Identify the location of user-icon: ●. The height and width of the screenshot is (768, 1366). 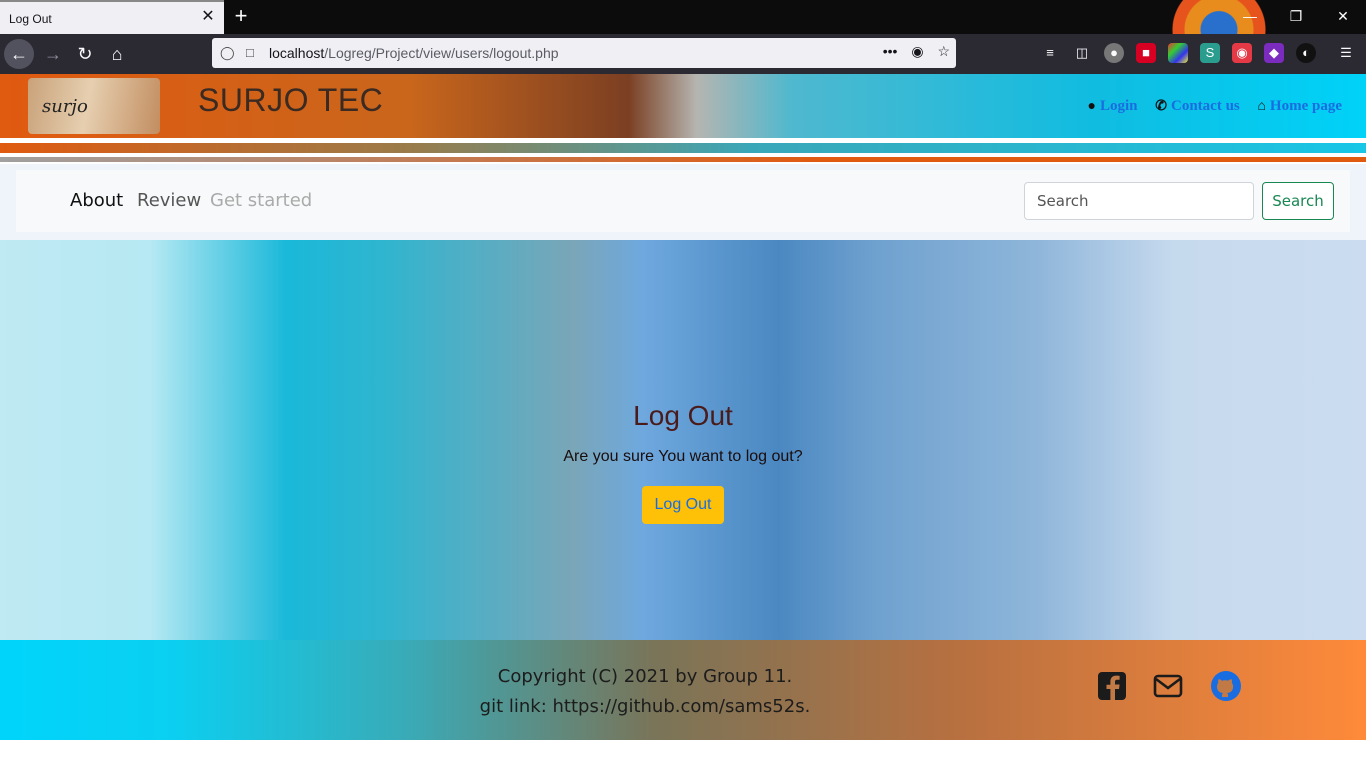
(1091, 106).